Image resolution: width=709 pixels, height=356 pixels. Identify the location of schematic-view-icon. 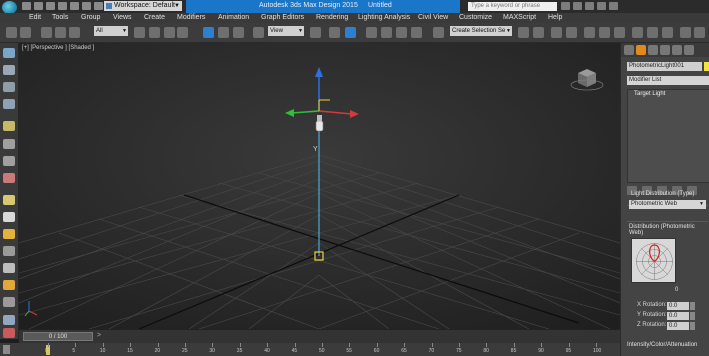
(604, 32).